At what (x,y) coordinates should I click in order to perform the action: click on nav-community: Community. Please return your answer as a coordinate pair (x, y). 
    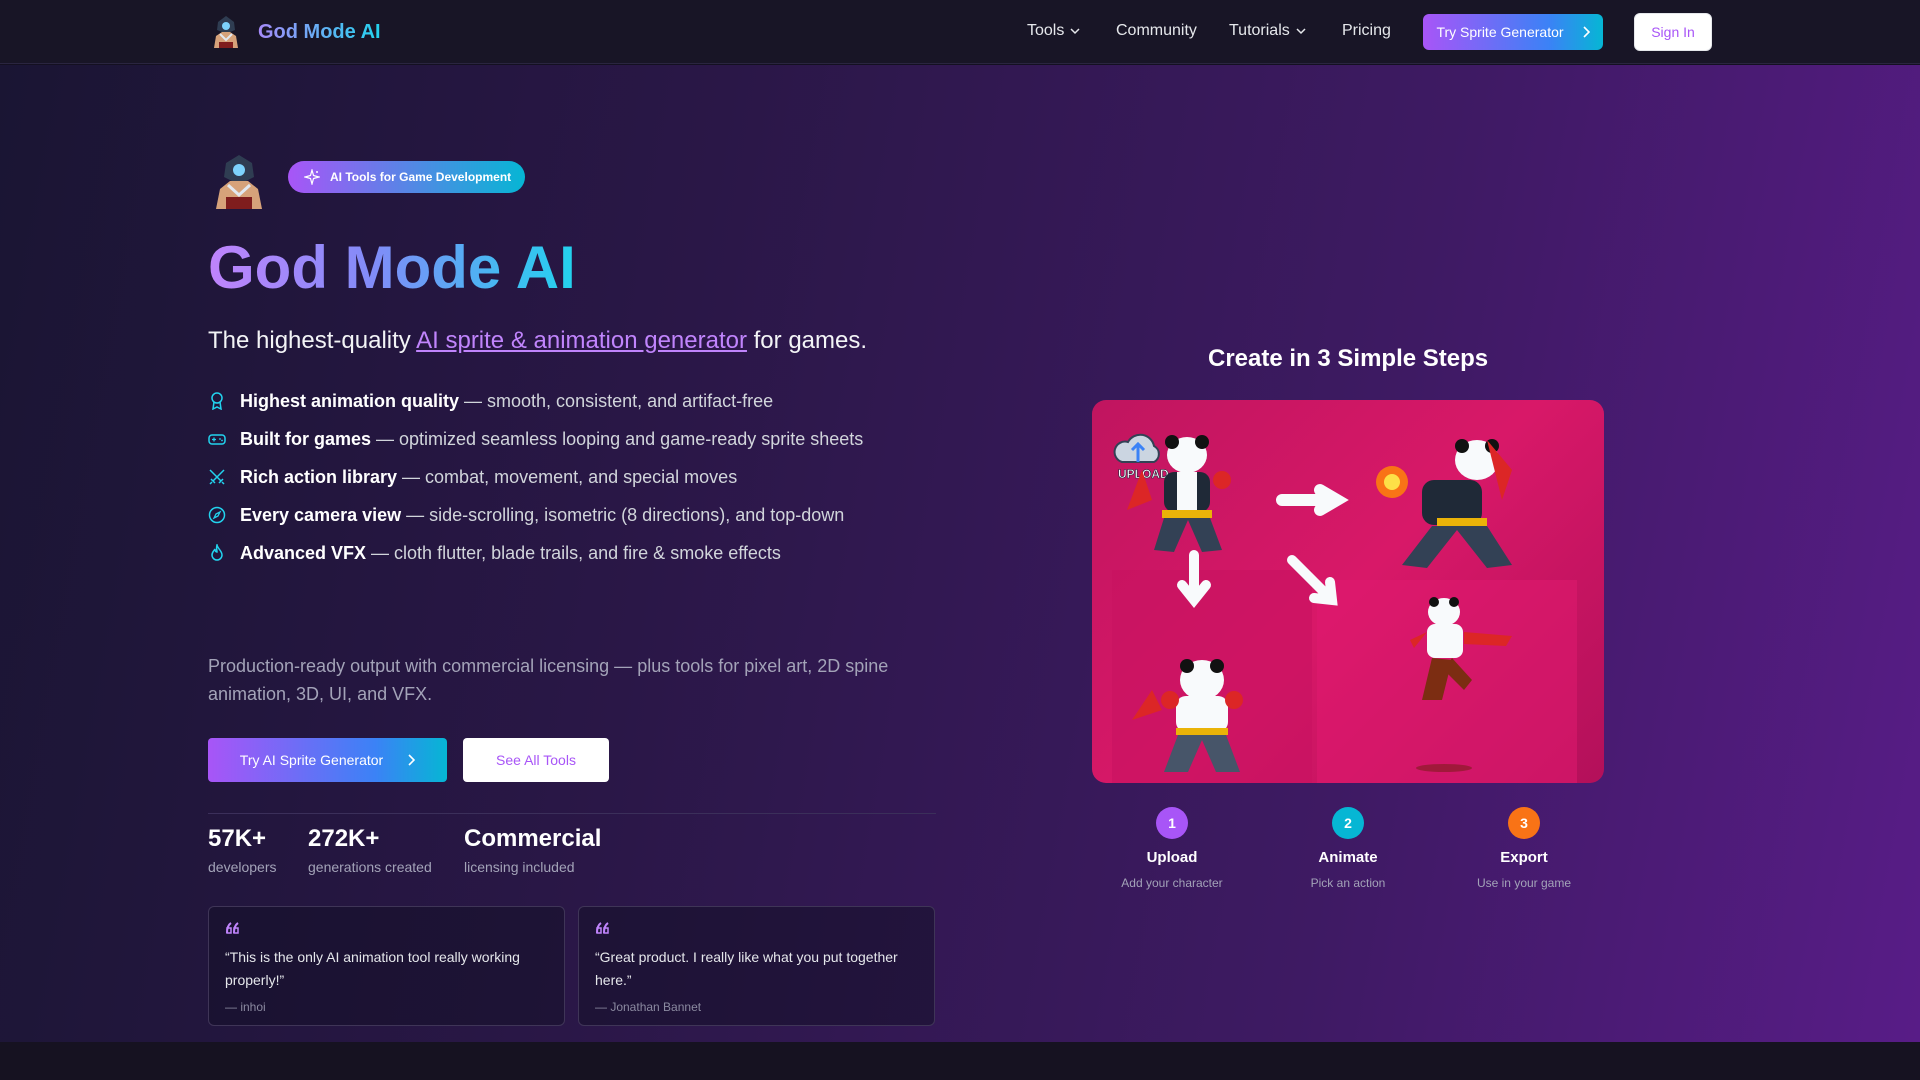
    Looking at the image, I should click on (1156, 31).